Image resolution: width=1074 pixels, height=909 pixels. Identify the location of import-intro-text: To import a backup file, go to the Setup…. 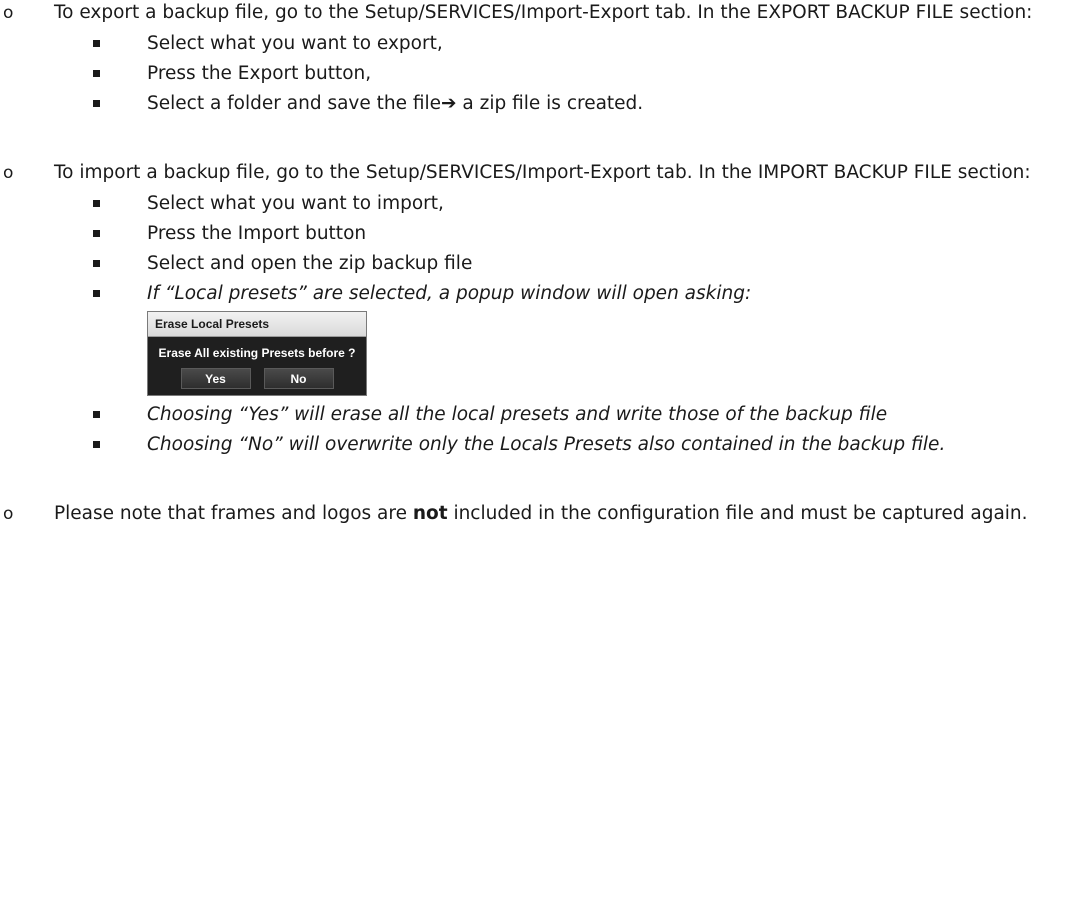
(542, 172).